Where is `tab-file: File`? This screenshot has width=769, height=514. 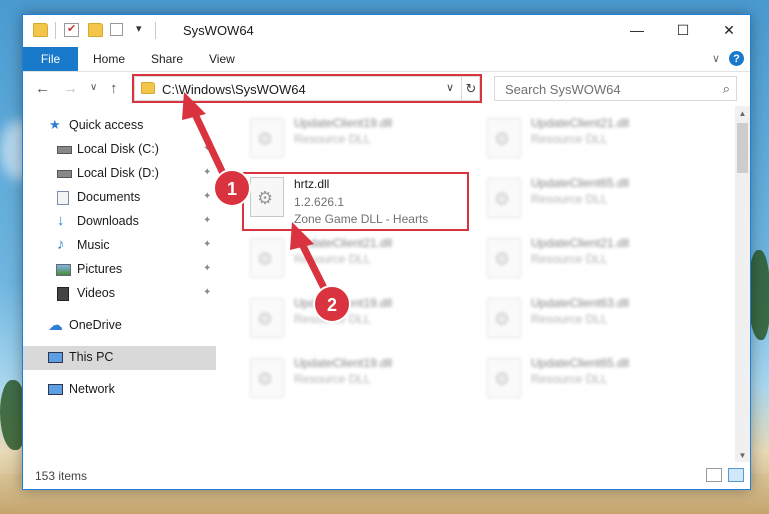 tab-file: File is located at coordinates (50, 59).